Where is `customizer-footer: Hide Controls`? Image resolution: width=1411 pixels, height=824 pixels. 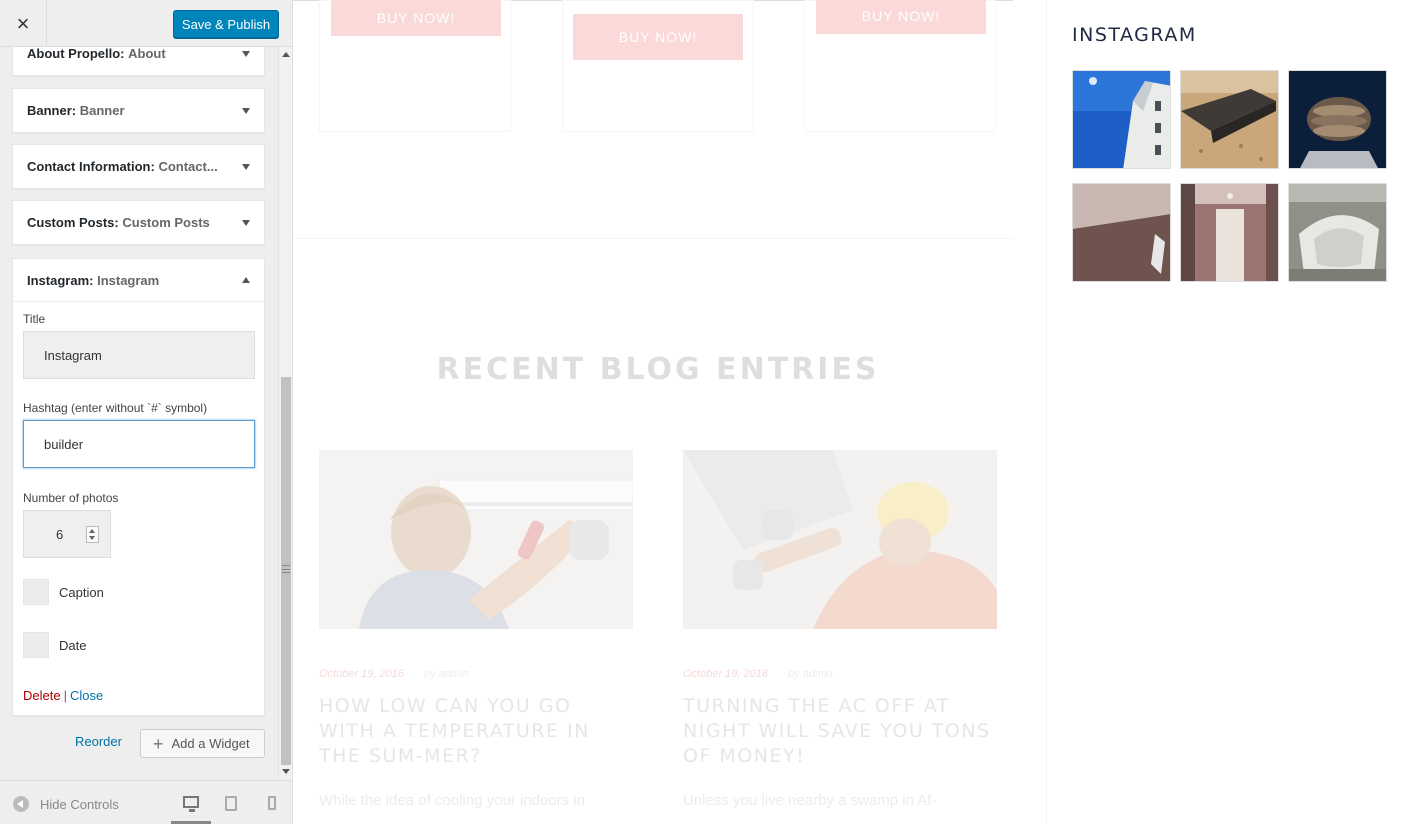
customizer-footer: Hide Controls is located at coordinates (146, 802).